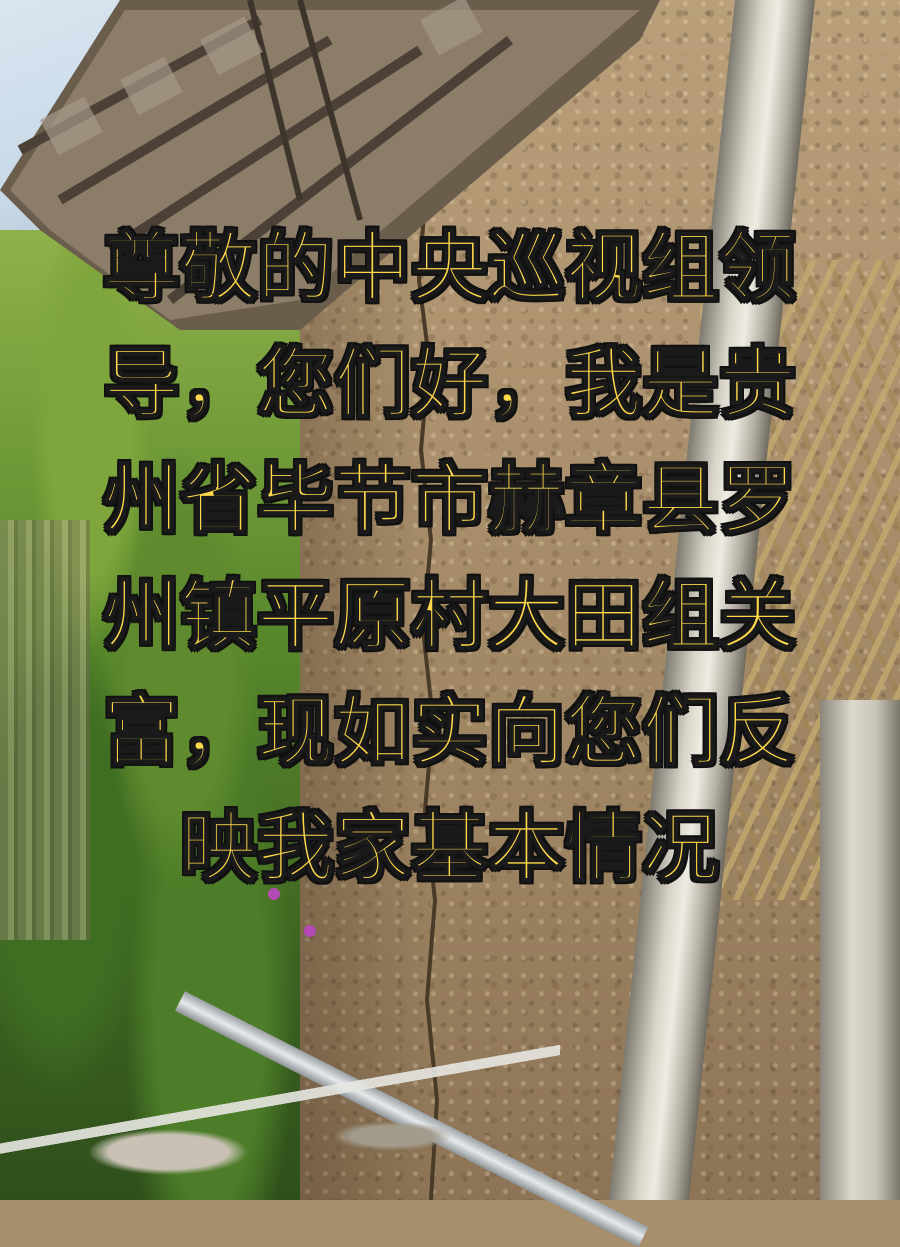 The width and height of the screenshot is (900, 1247). Describe the element at coordinates (450, 383) in the screenshot. I see `caption-line: 导，您们好，我是贵` at that location.